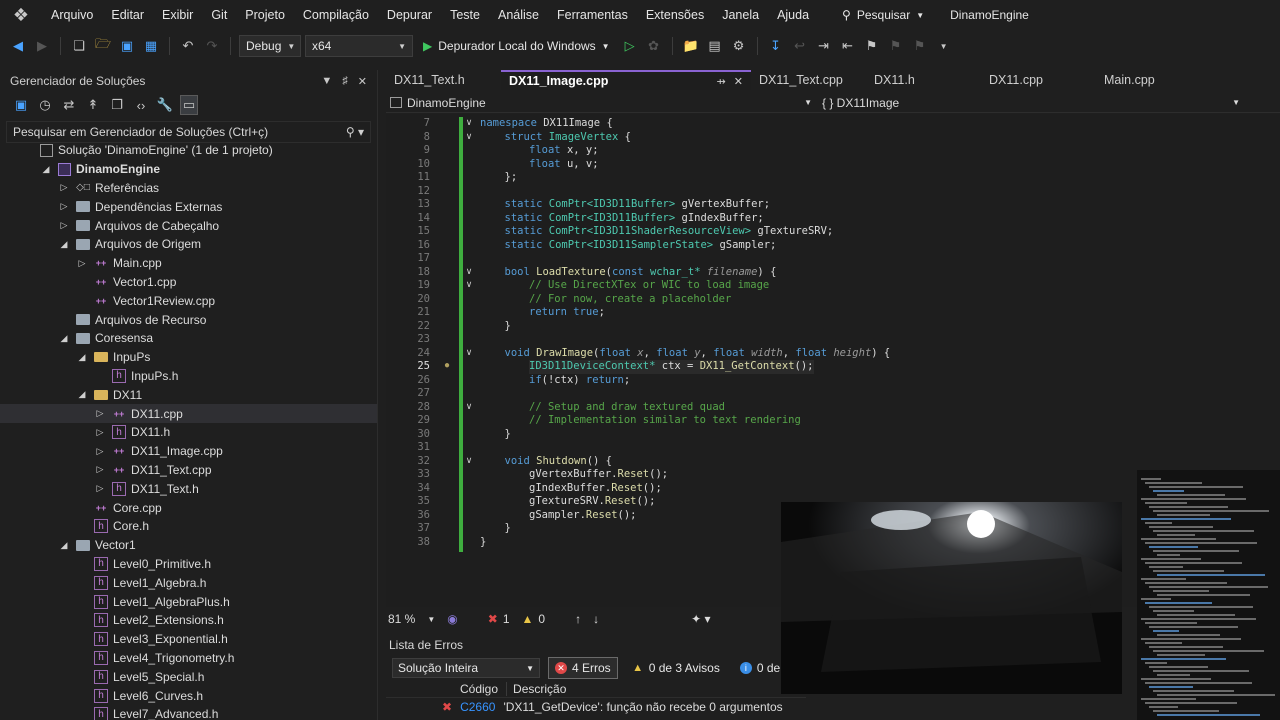 The width and height of the screenshot is (1280, 720). What do you see at coordinates (188, 357) in the screenshot?
I see `tree-item: ◢ InpuPs` at bounding box center [188, 357].